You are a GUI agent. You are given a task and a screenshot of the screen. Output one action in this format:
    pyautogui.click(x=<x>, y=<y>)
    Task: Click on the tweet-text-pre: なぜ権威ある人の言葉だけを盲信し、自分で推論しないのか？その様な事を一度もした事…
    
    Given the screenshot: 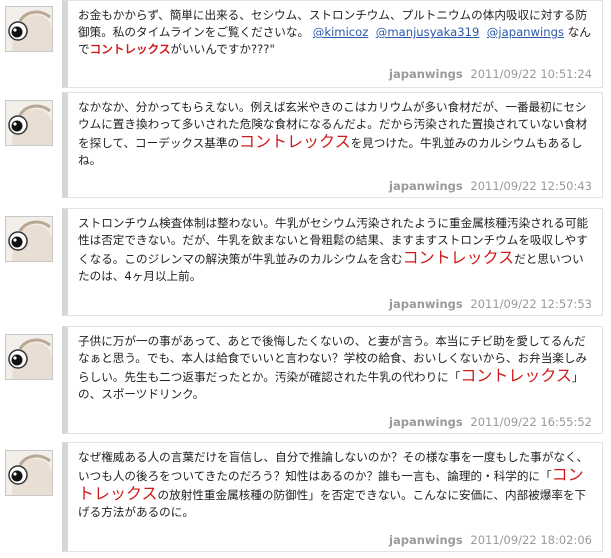 What is the action you would take?
    pyautogui.click(x=333, y=466)
    